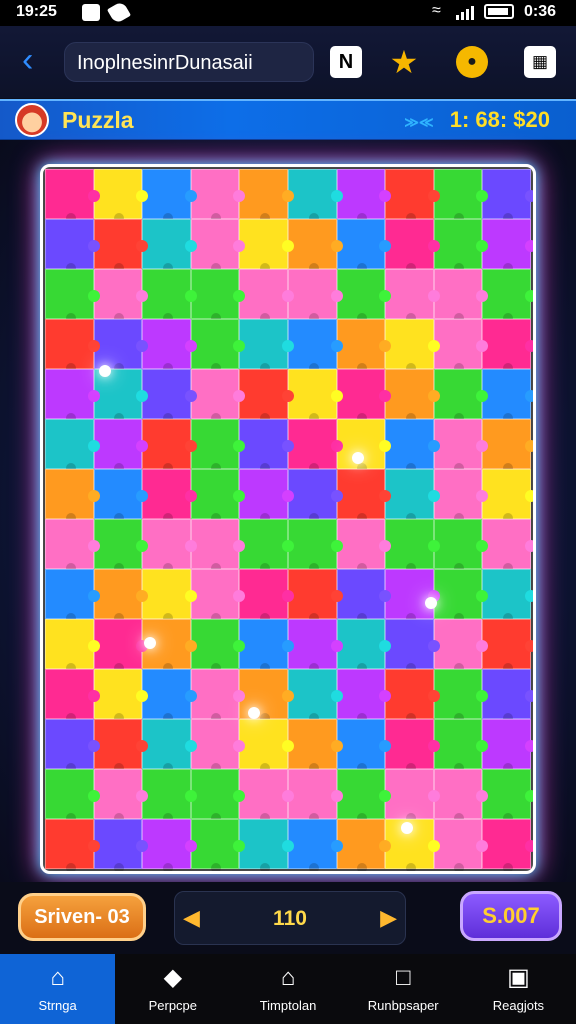 The height and width of the screenshot is (1024, 576). What do you see at coordinates (82, 917) in the screenshot?
I see `level-button: Sriven- 03` at bounding box center [82, 917].